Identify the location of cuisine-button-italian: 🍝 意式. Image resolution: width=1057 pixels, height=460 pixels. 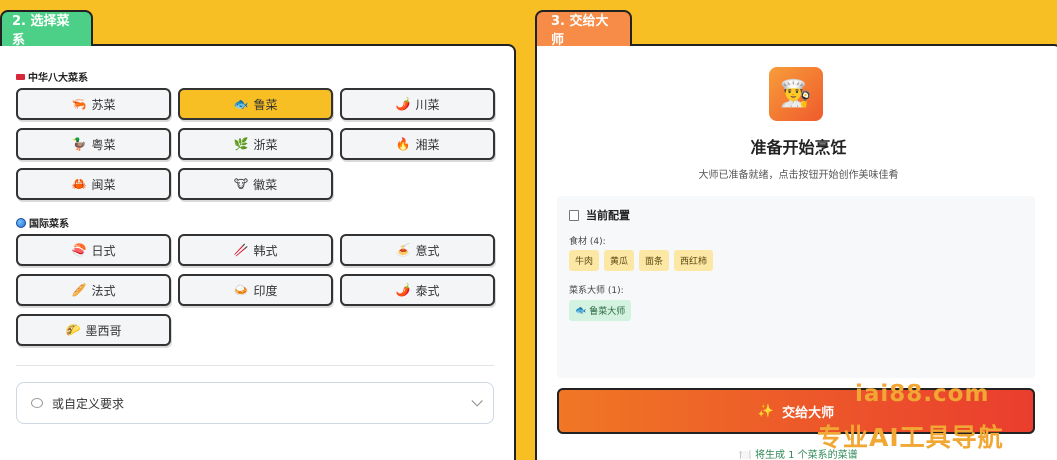
(417, 250).